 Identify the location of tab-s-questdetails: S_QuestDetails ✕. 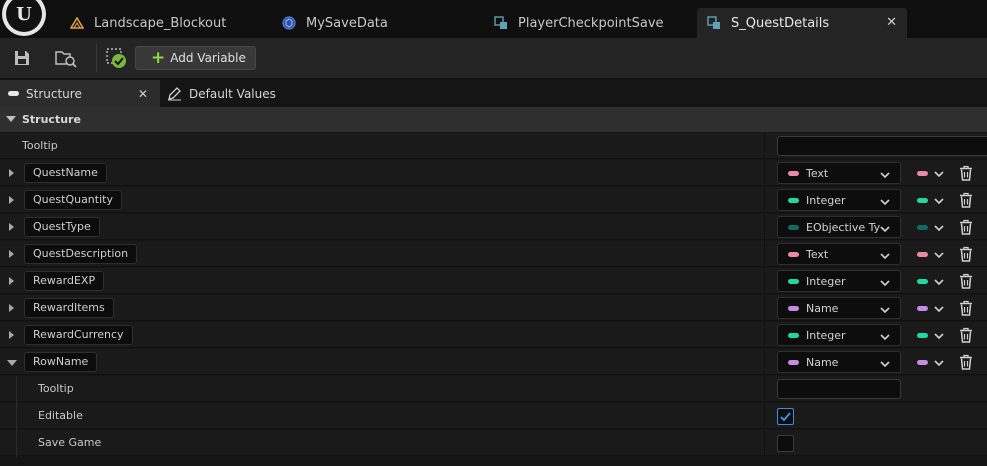
(802, 23).